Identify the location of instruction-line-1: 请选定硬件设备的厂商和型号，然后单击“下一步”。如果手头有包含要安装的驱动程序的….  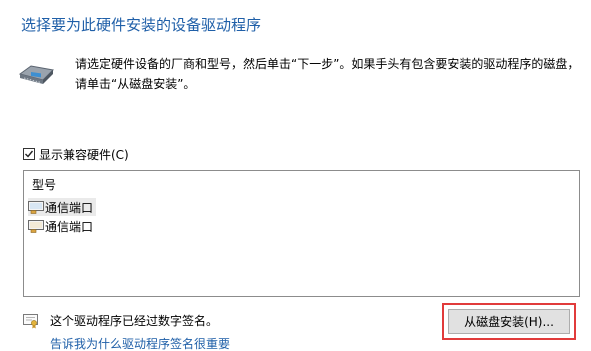
(327, 64).